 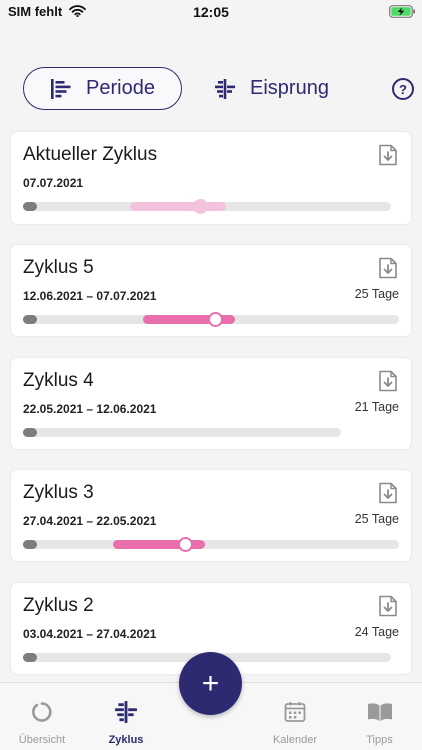 I want to click on tab-periode: Periode, so click(x=102, y=88).